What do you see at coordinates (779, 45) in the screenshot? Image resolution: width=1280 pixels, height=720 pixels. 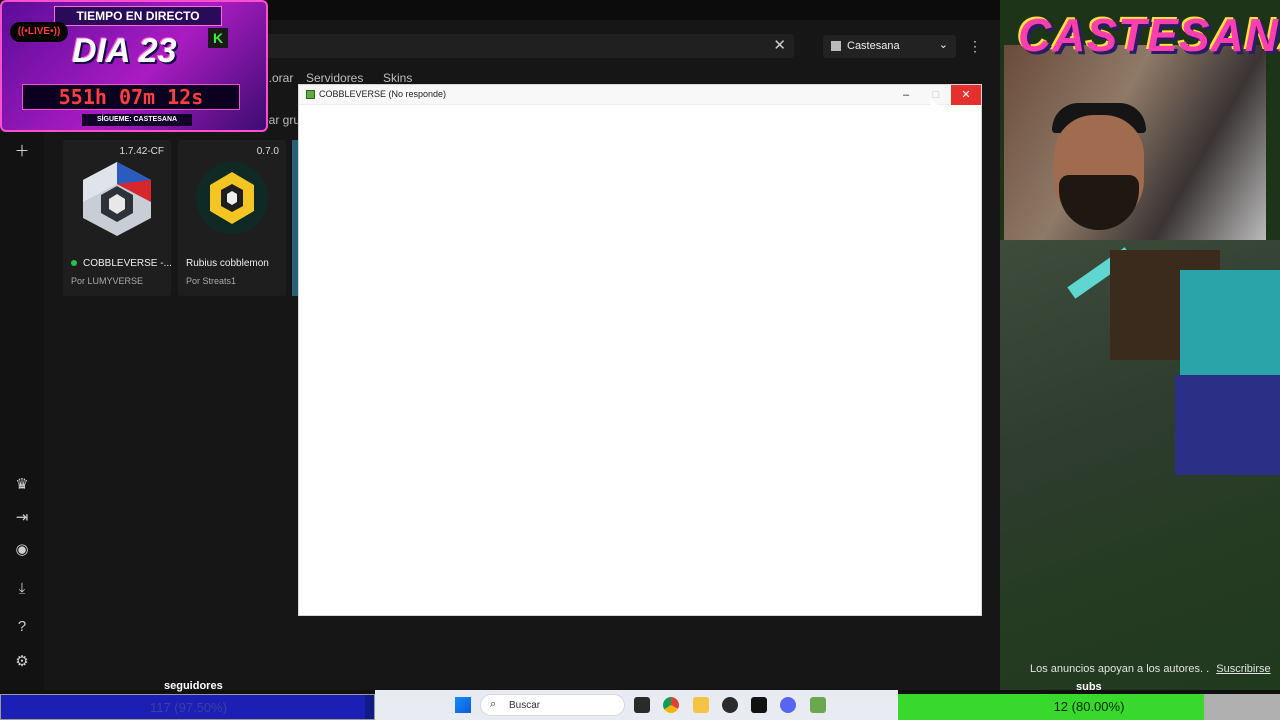 I see `close-icon: ✕` at bounding box center [779, 45].